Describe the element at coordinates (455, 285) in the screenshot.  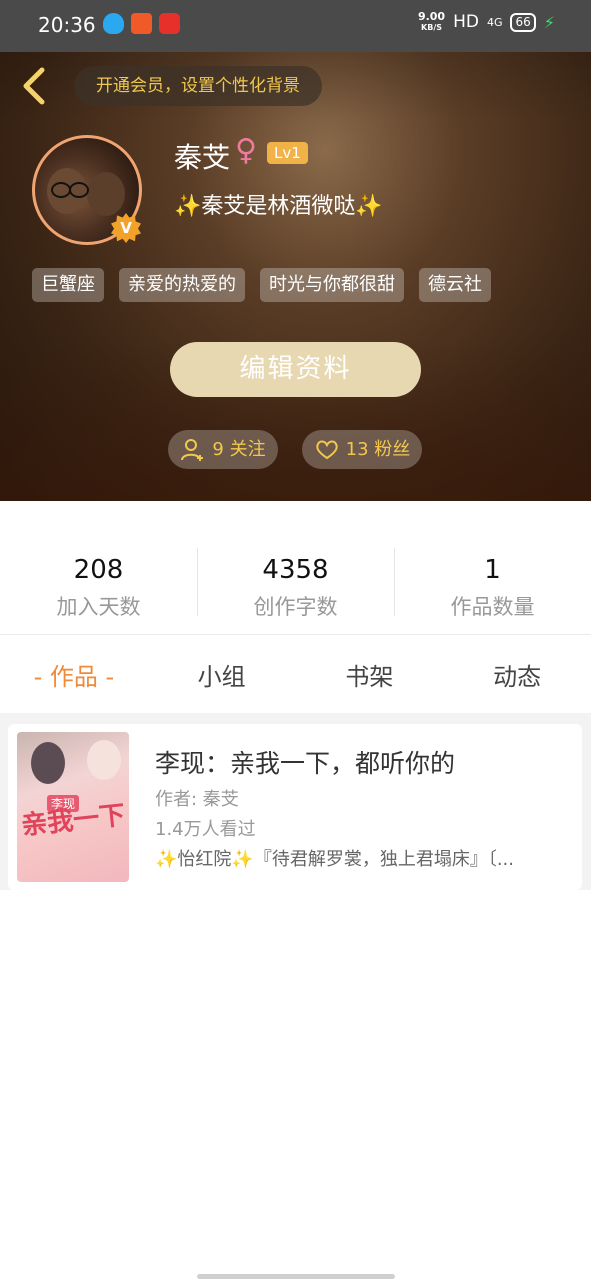
I see `tag: 德云社` at that location.